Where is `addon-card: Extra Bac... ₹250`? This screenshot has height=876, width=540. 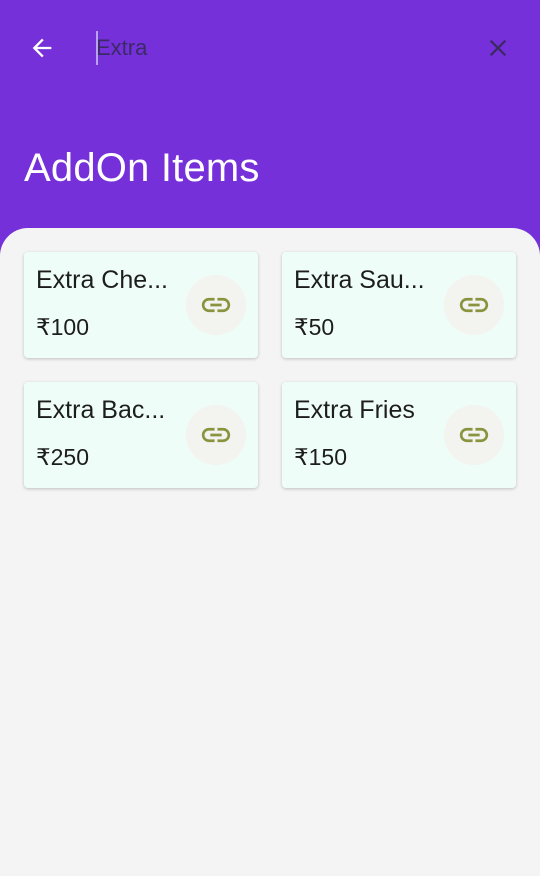 addon-card: Extra Bac... ₹250 is located at coordinates (141, 435).